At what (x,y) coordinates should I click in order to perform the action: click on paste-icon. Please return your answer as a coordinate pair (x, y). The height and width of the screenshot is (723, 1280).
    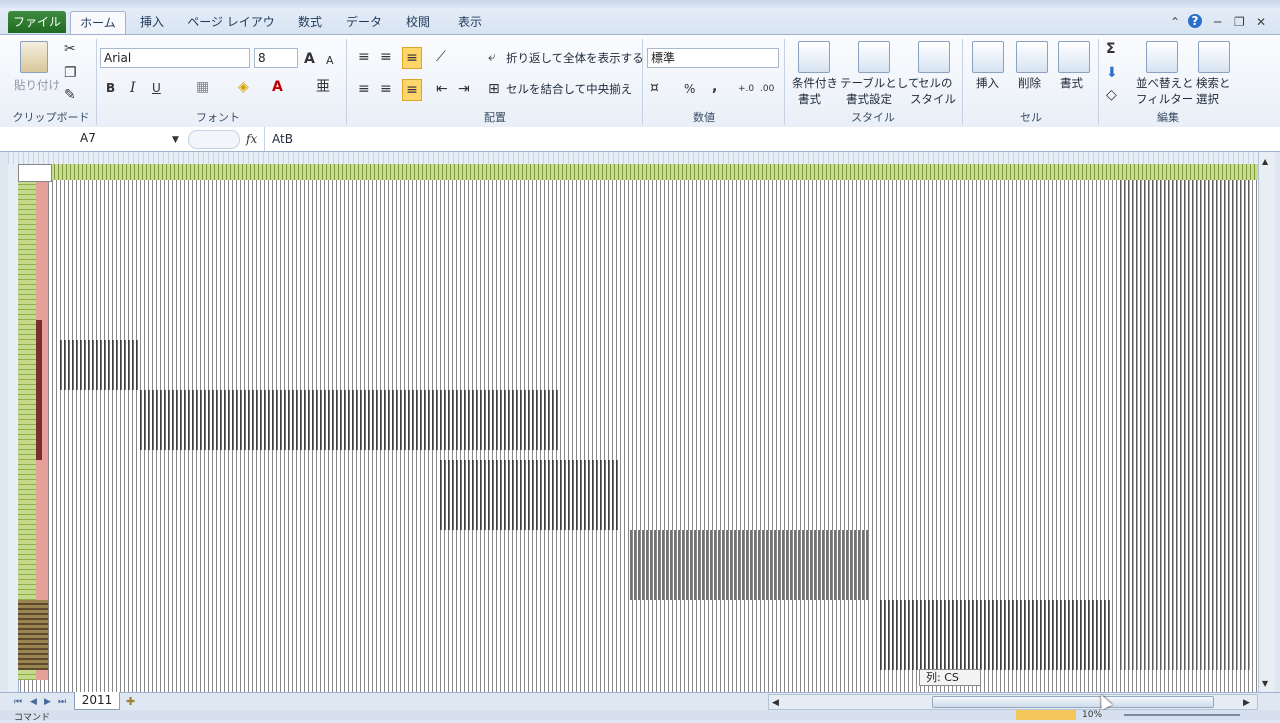
    Looking at the image, I should click on (34, 57).